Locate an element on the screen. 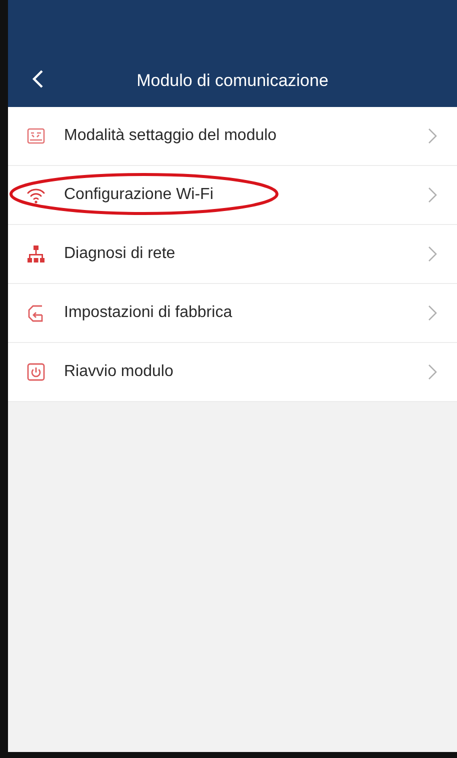  menu-item: Diagnosi di rete is located at coordinates (232, 254).